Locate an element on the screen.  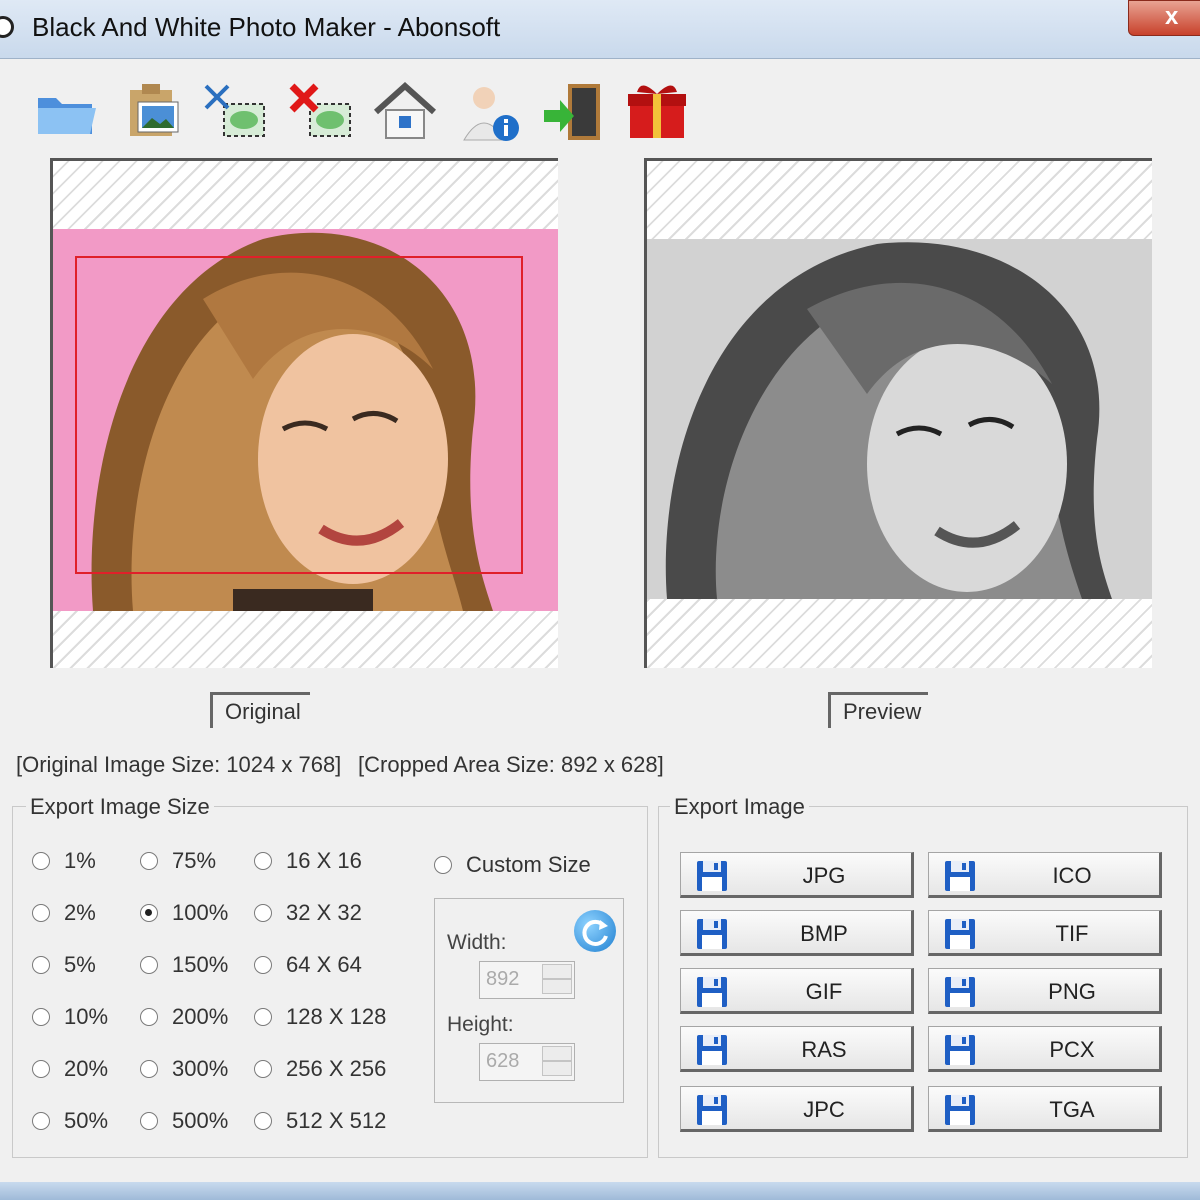
export-format-label: PNG is located at coordinates (1072, 991).